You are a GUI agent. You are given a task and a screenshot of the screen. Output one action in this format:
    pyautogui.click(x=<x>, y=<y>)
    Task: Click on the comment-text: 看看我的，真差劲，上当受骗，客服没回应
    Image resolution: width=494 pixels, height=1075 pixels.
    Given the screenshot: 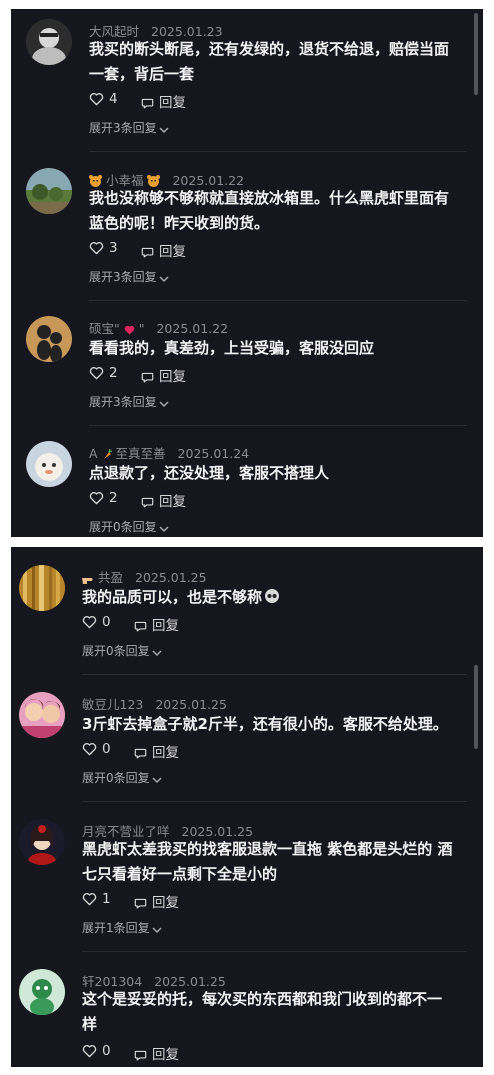 What is the action you would take?
    pyautogui.click(x=231, y=348)
    